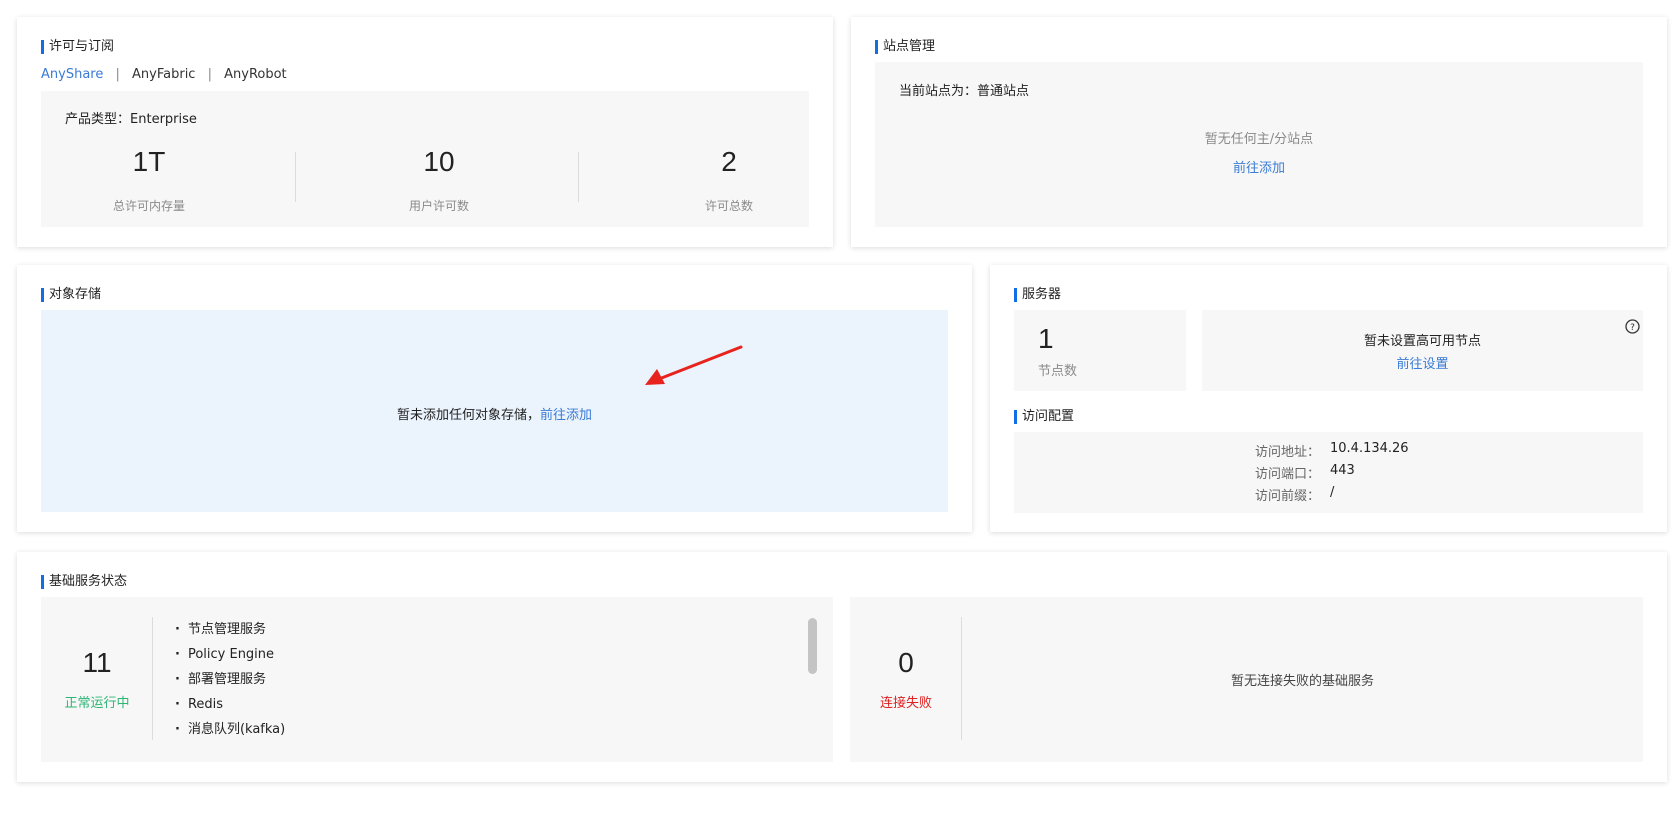  What do you see at coordinates (1287, 474) in the screenshot?
I see `access-port-label: 访问端口：` at bounding box center [1287, 474].